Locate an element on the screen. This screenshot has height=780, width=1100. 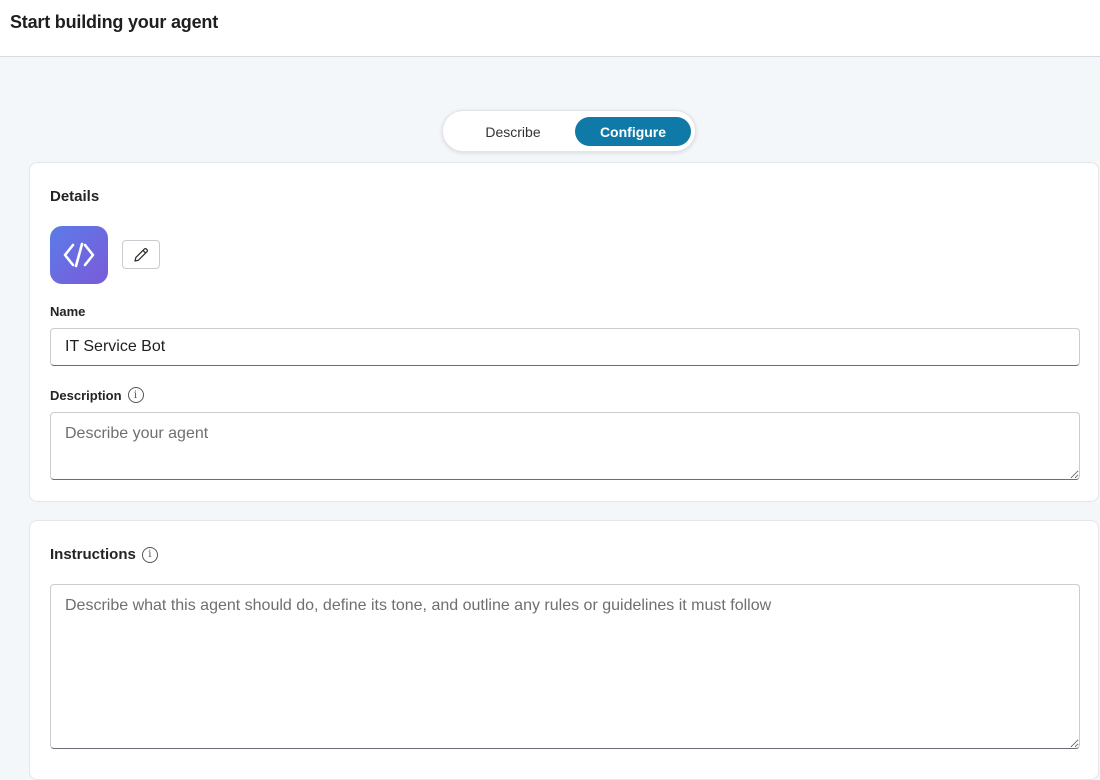
agent-avatar is located at coordinates (79, 255).